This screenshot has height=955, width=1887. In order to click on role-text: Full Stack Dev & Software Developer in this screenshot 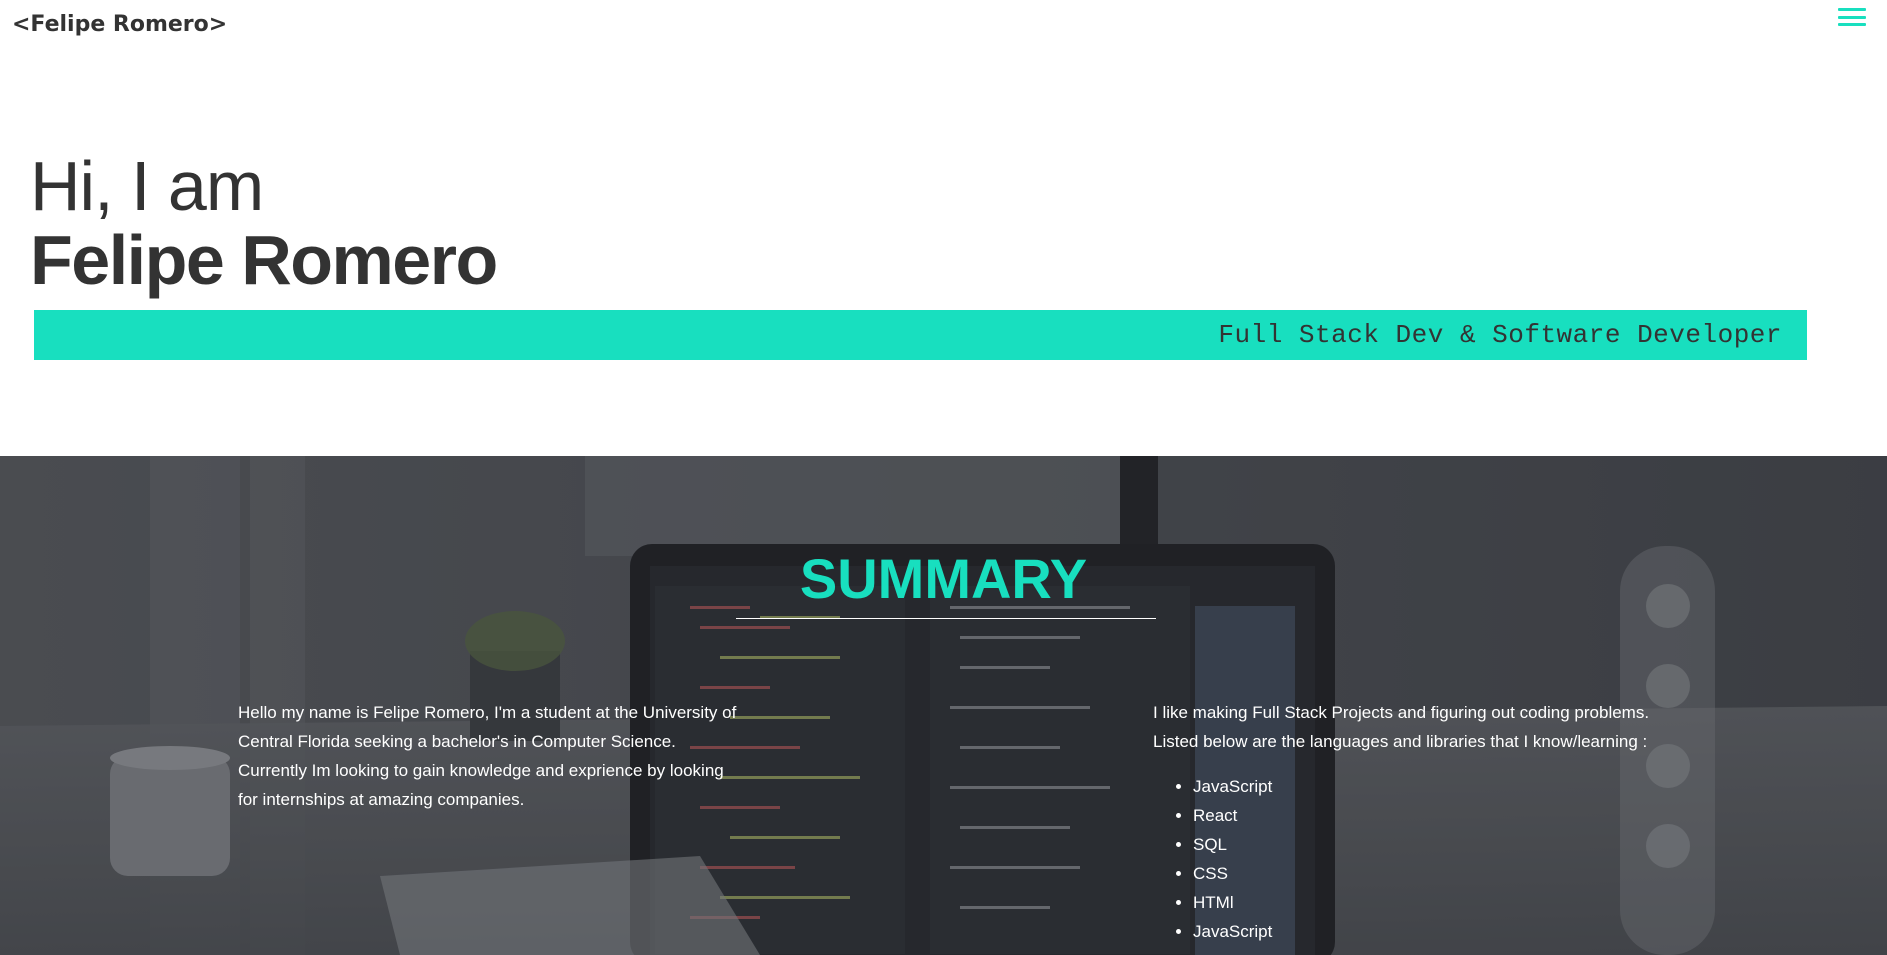, I will do `click(1500, 335)`.